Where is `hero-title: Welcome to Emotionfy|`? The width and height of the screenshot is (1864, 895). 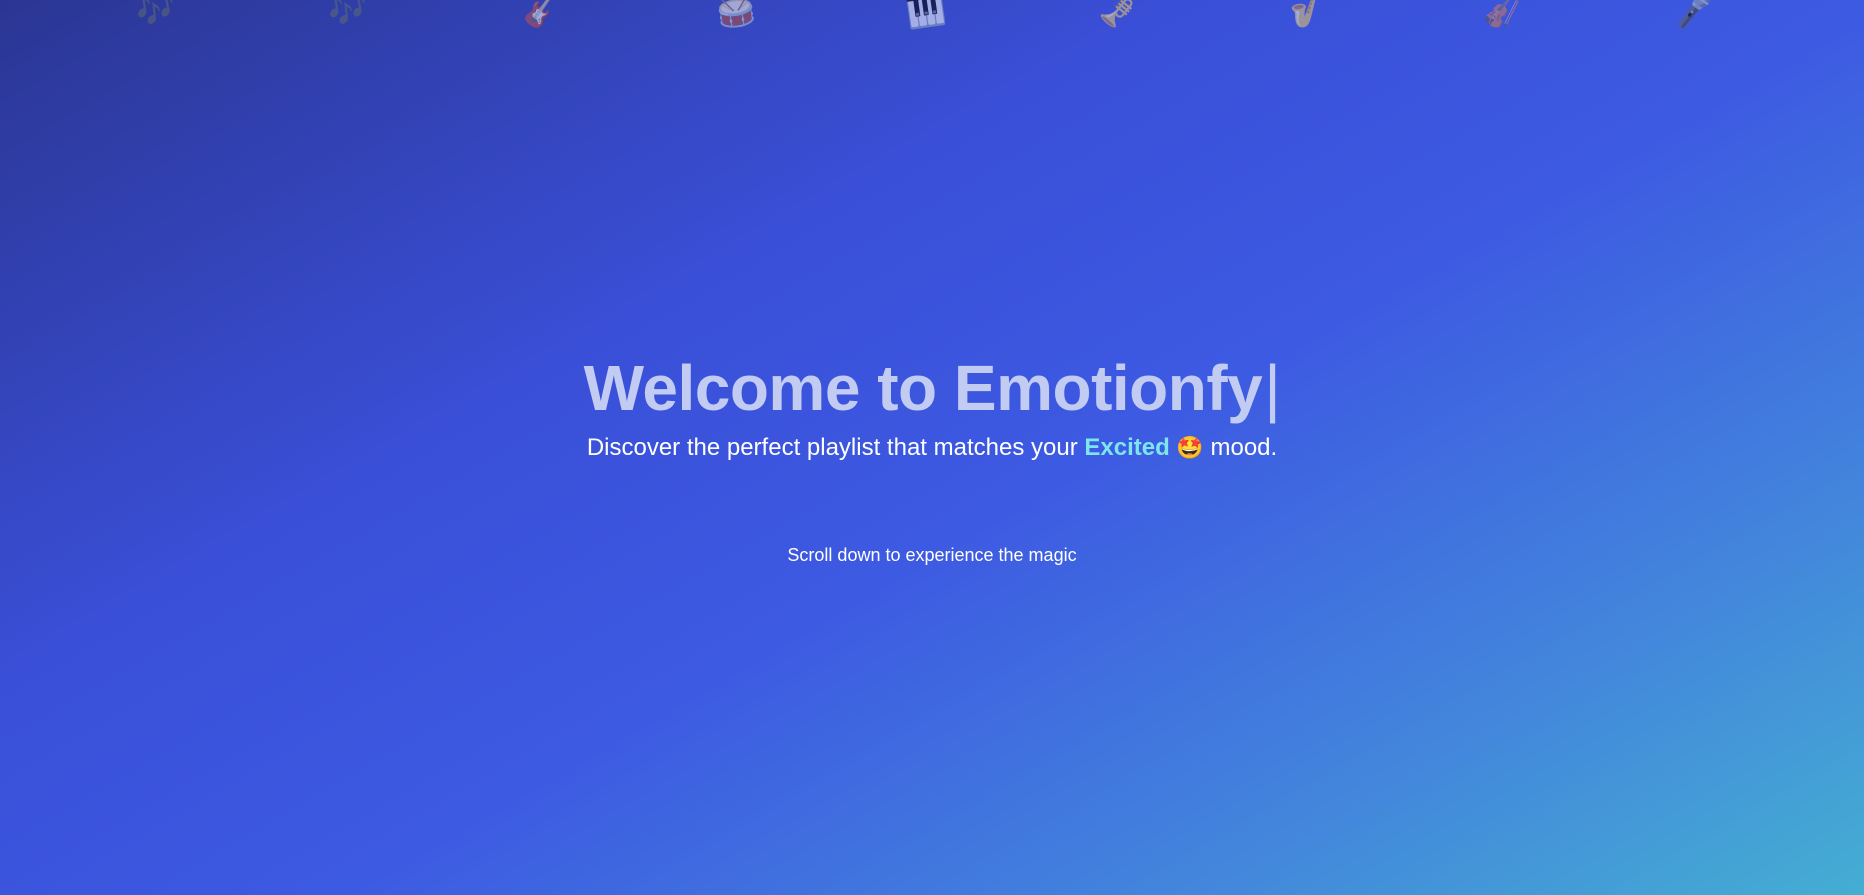 hero-title: Welcome to Emotionfy| is located at coordinates (932, 388).